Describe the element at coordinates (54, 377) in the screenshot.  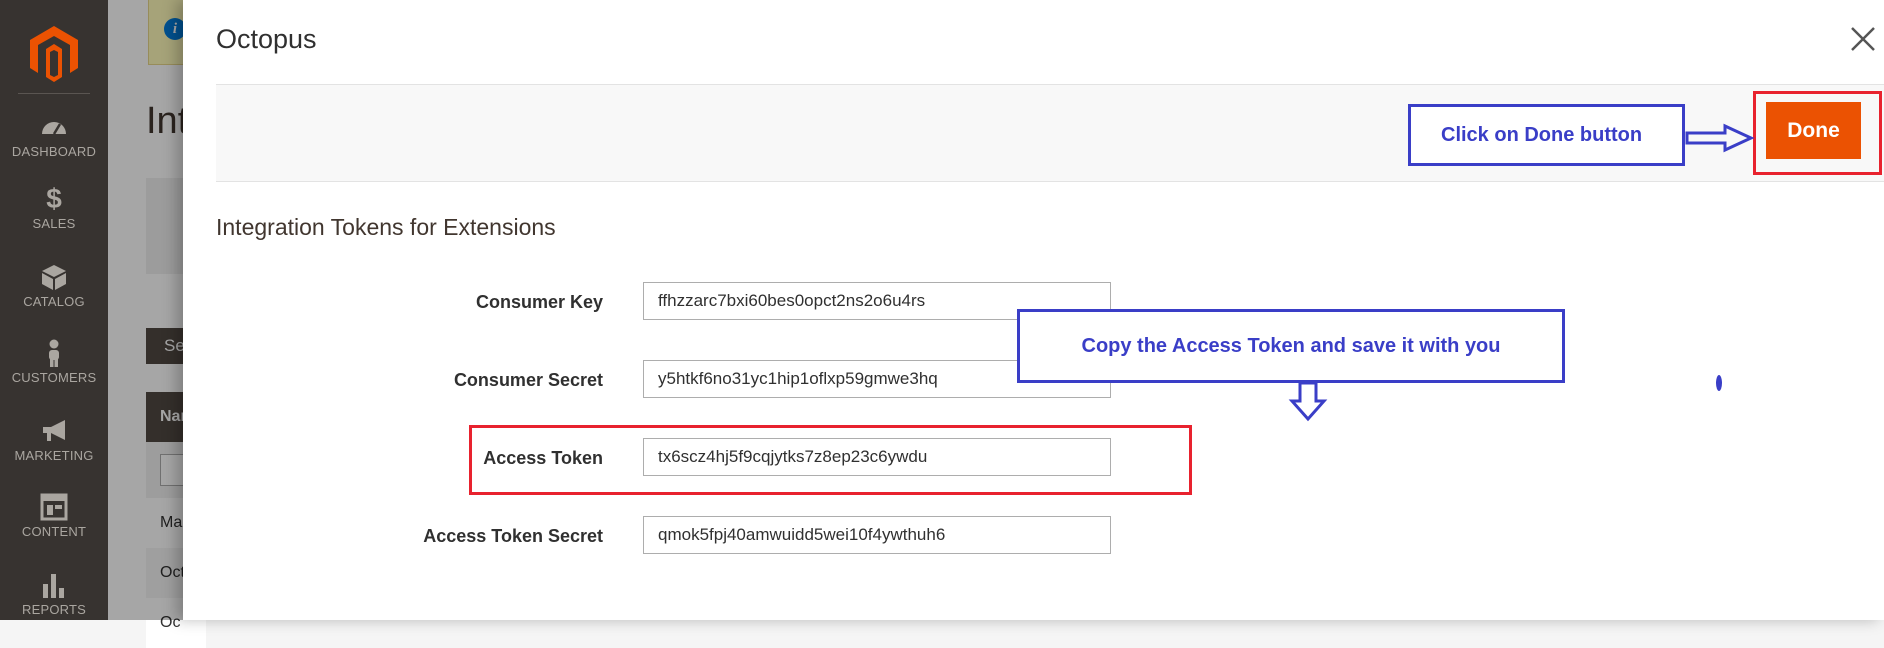
I see `sidebar-item-label: CUSTOMERS` at that location.